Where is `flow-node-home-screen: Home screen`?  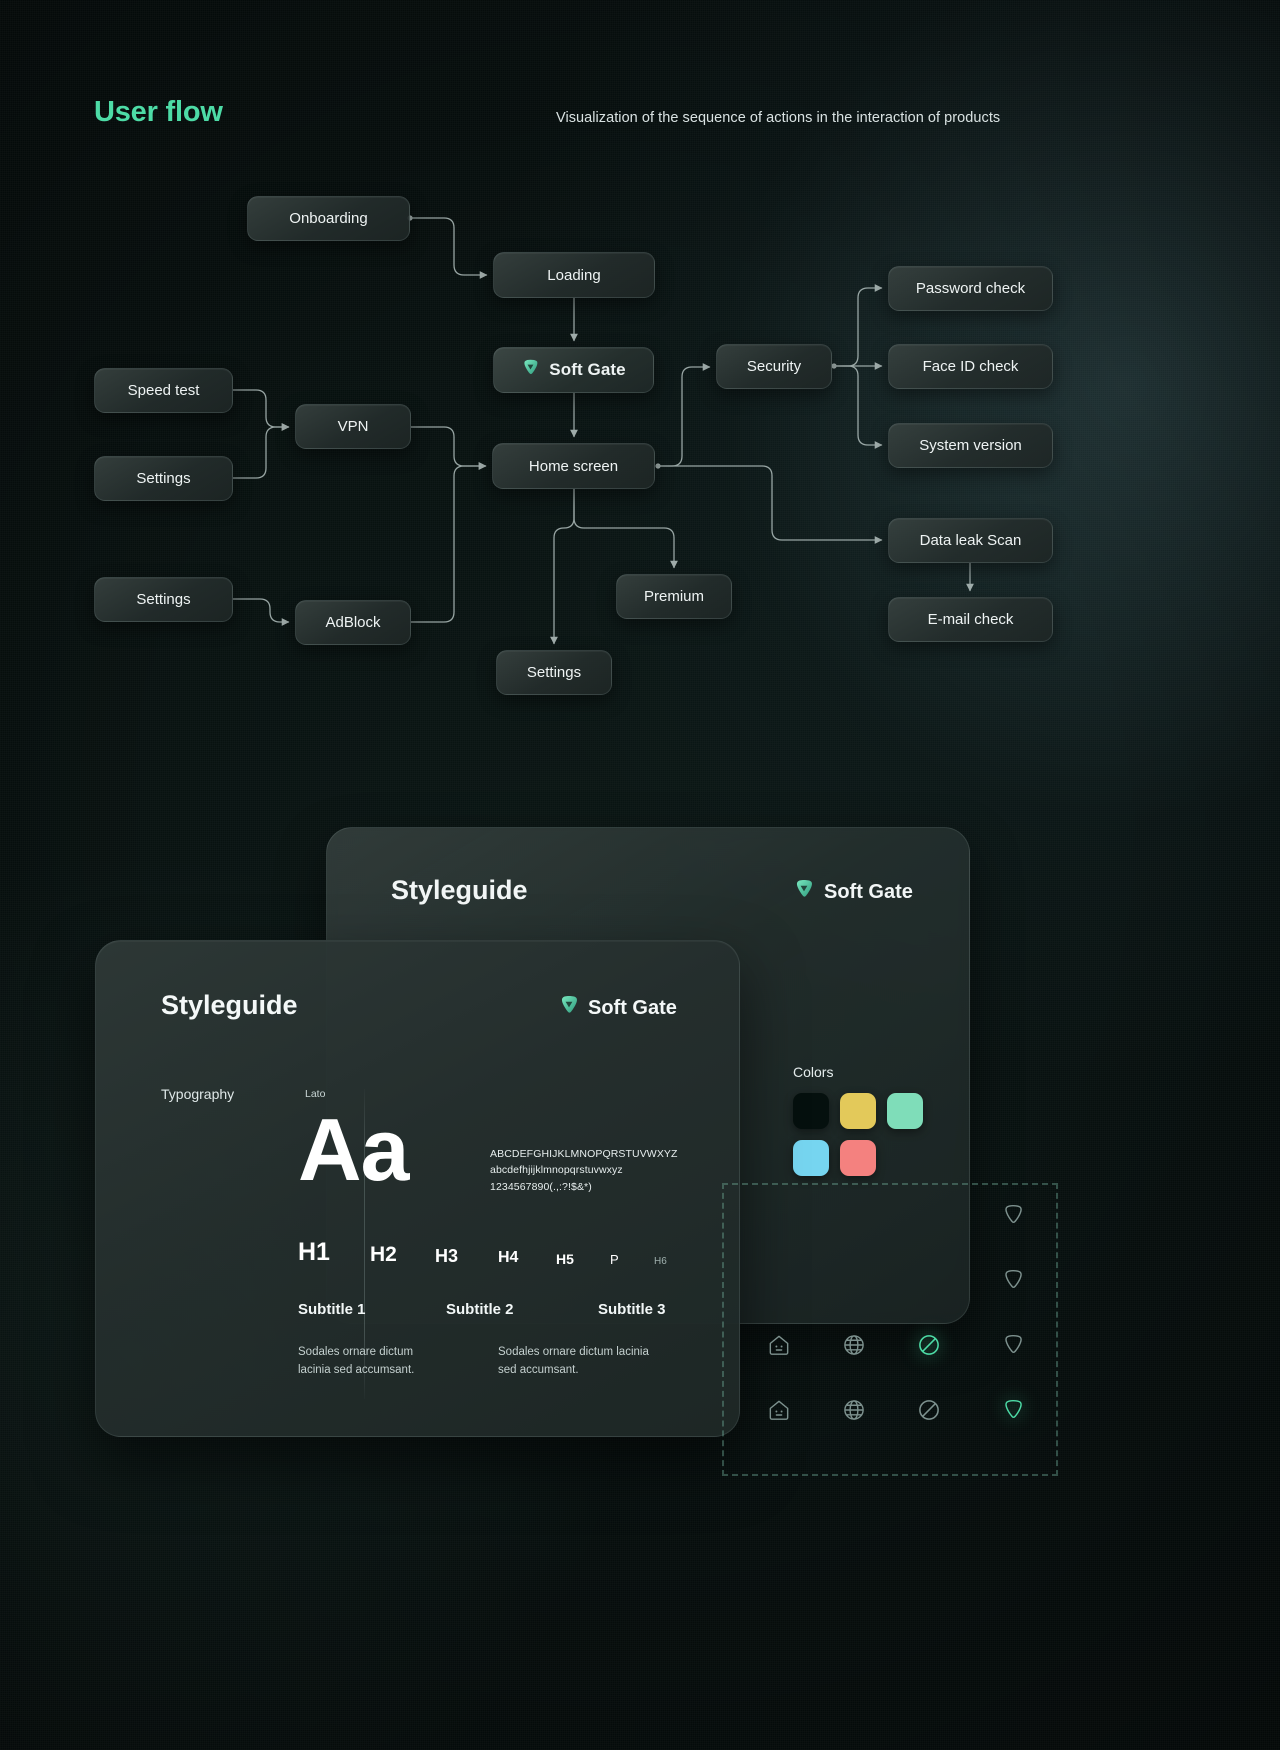
flow-node-home-screen: Home screen is located at coordinates (573, 466).